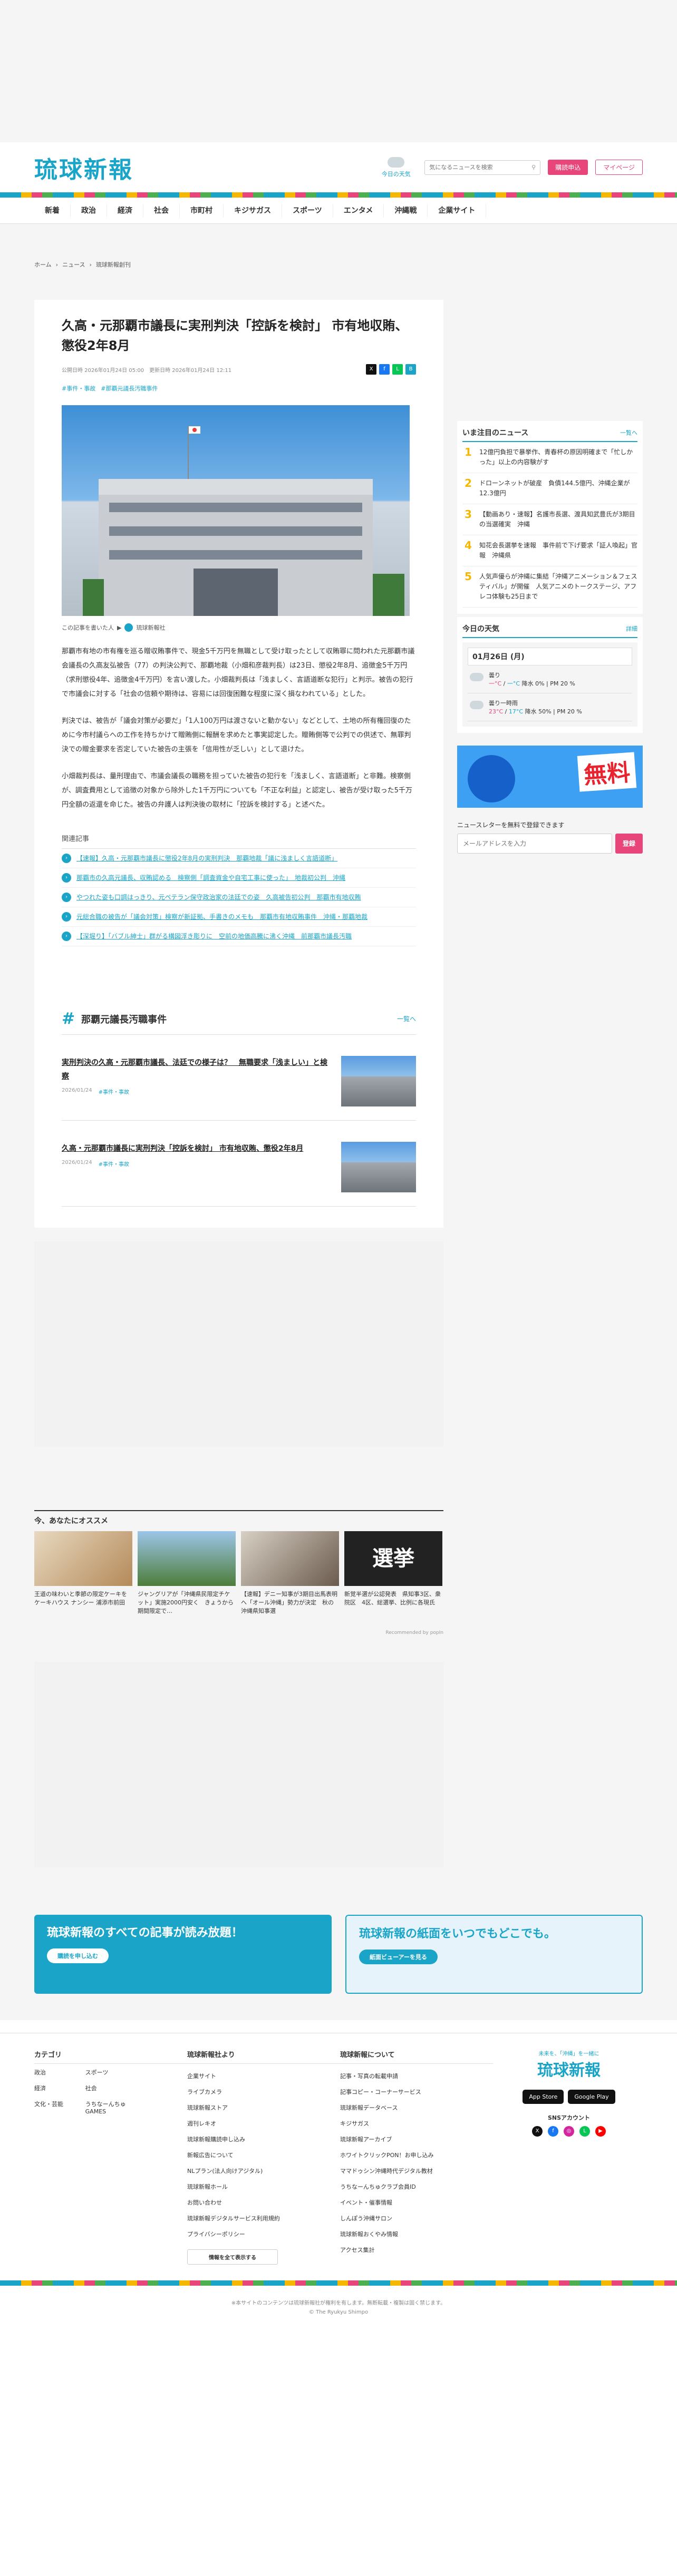 This screenshot has height=2576, width=677. Describe the element at coordinates (534, 844) in the screenshot. I see `newsletter-email-input` at that location.